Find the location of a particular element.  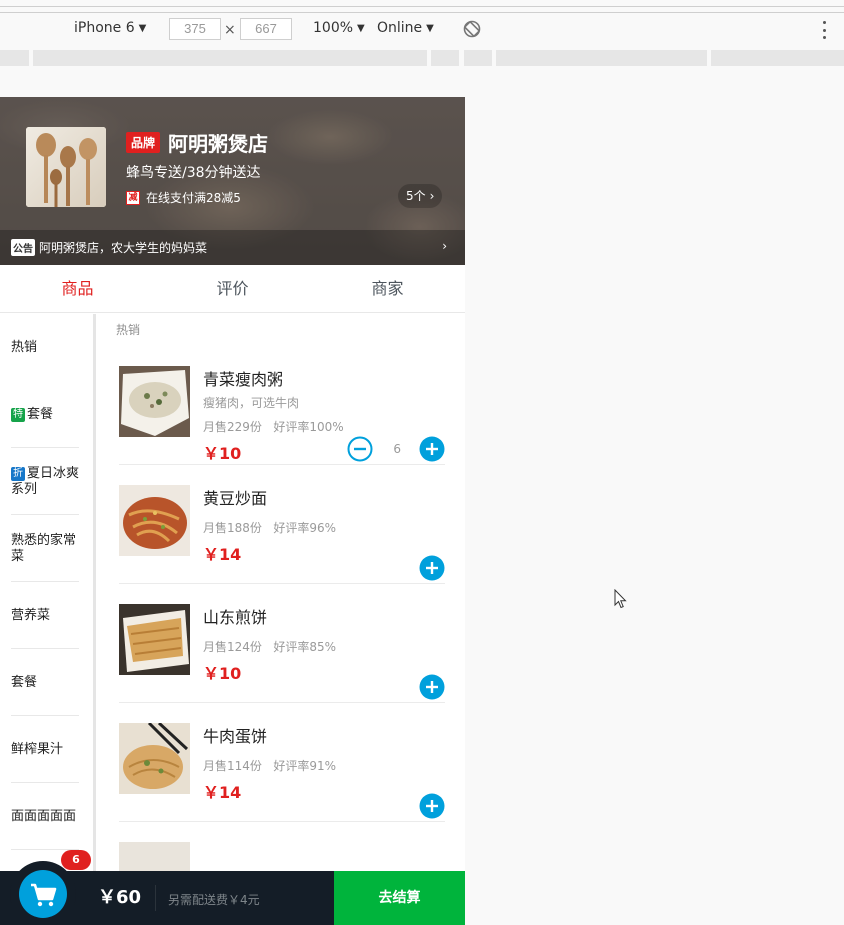

menu-item-label: 套餐 is located at coordinates (24, 682).